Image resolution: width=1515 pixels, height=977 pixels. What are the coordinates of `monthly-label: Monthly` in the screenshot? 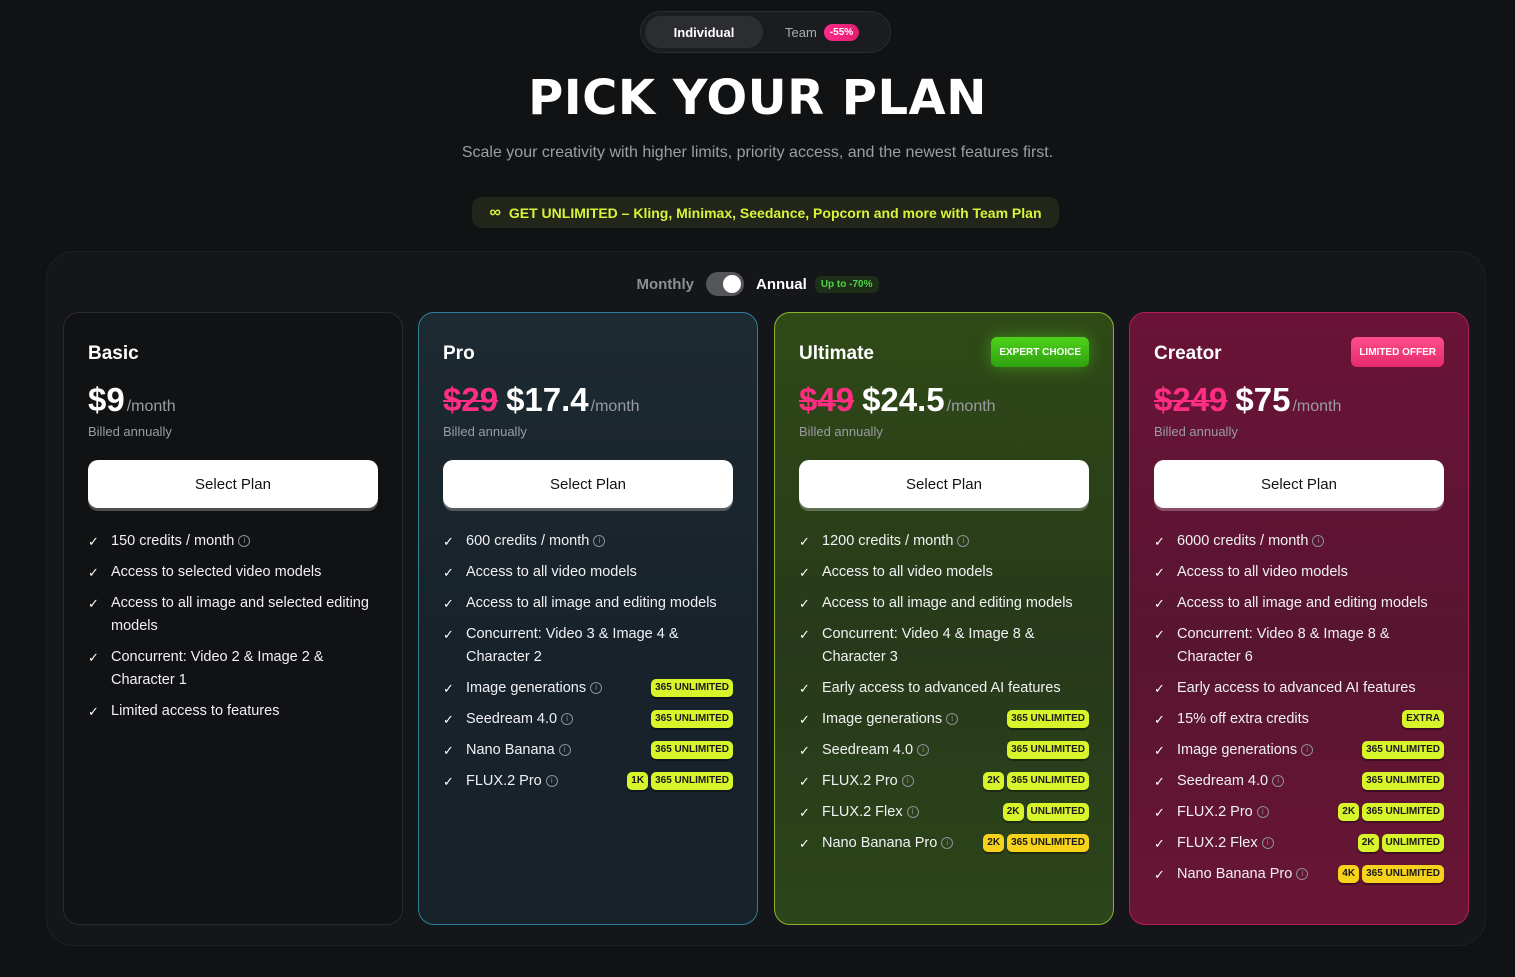 It's located at (665, 284).